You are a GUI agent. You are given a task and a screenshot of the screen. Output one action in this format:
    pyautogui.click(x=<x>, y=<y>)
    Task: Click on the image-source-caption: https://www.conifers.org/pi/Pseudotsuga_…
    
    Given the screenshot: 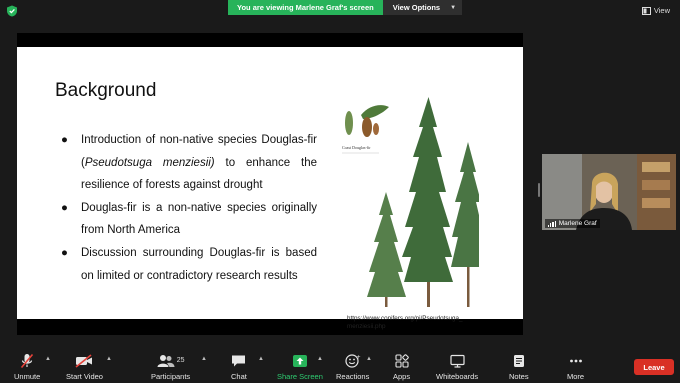 What is the action you would take?
    pyautogui.click(x=405, y=322)
    